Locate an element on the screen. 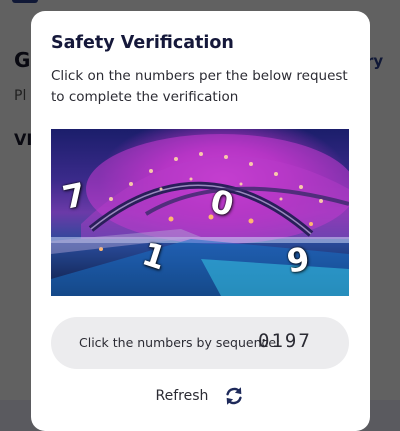  sequence-prompt: Click the numbers by sequence: 0197 is located at coordinates (200, 343).